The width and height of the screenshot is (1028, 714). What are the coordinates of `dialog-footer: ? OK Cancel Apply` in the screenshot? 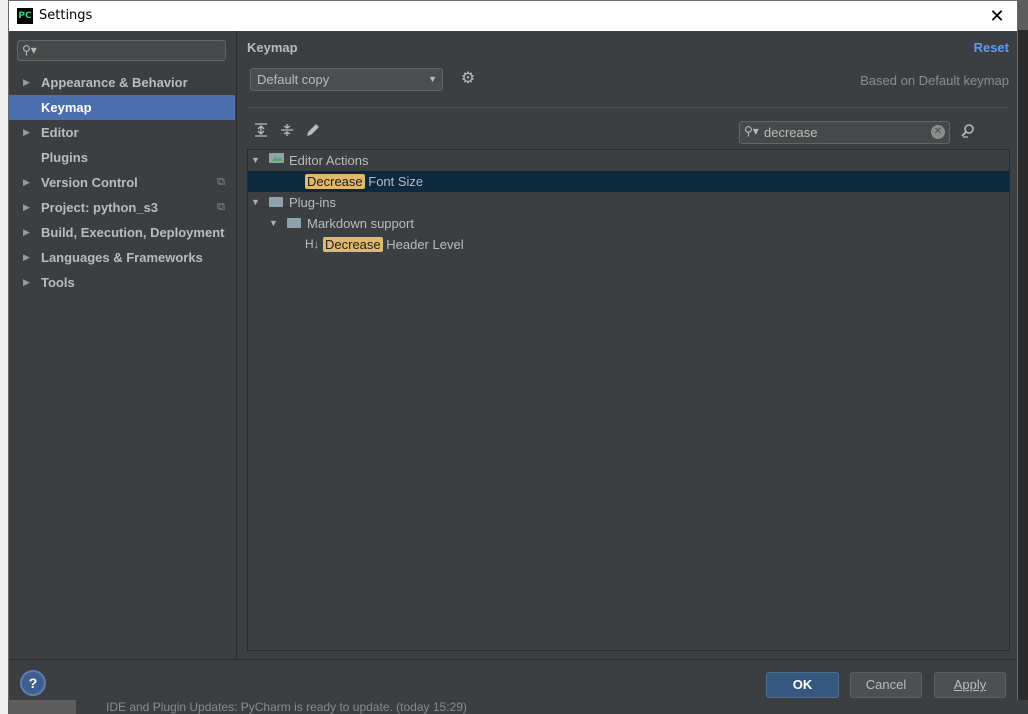 It's located at (513, 679).